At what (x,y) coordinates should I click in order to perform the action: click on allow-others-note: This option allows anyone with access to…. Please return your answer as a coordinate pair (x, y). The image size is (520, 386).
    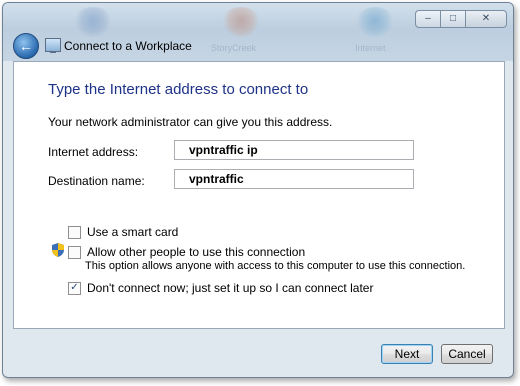
    Looking at the image, I should click on (275, 266).